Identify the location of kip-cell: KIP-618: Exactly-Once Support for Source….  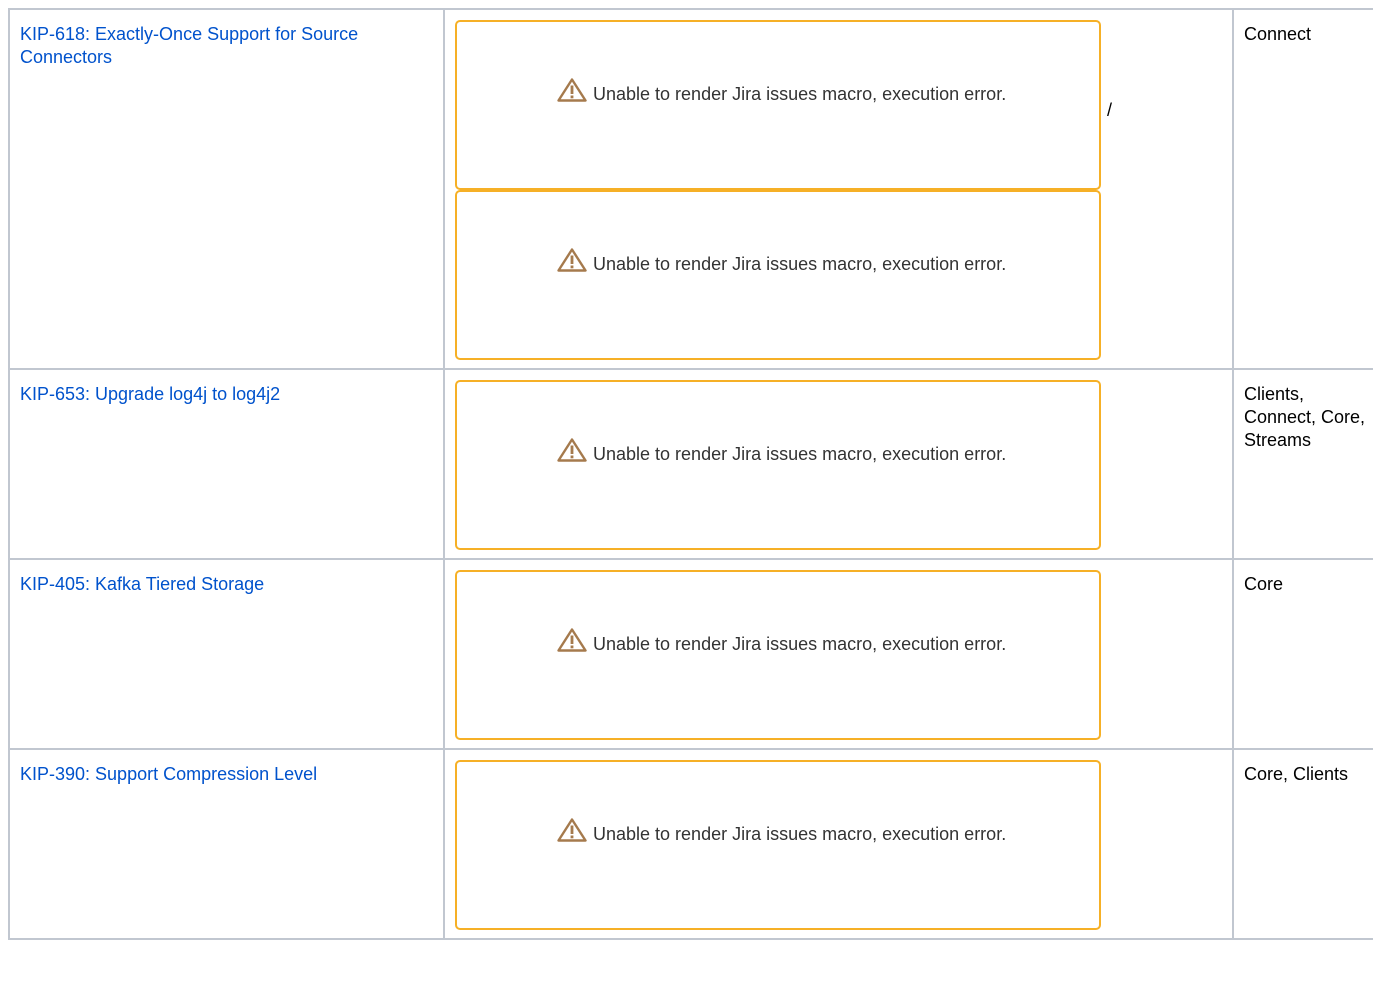
(226, 189).